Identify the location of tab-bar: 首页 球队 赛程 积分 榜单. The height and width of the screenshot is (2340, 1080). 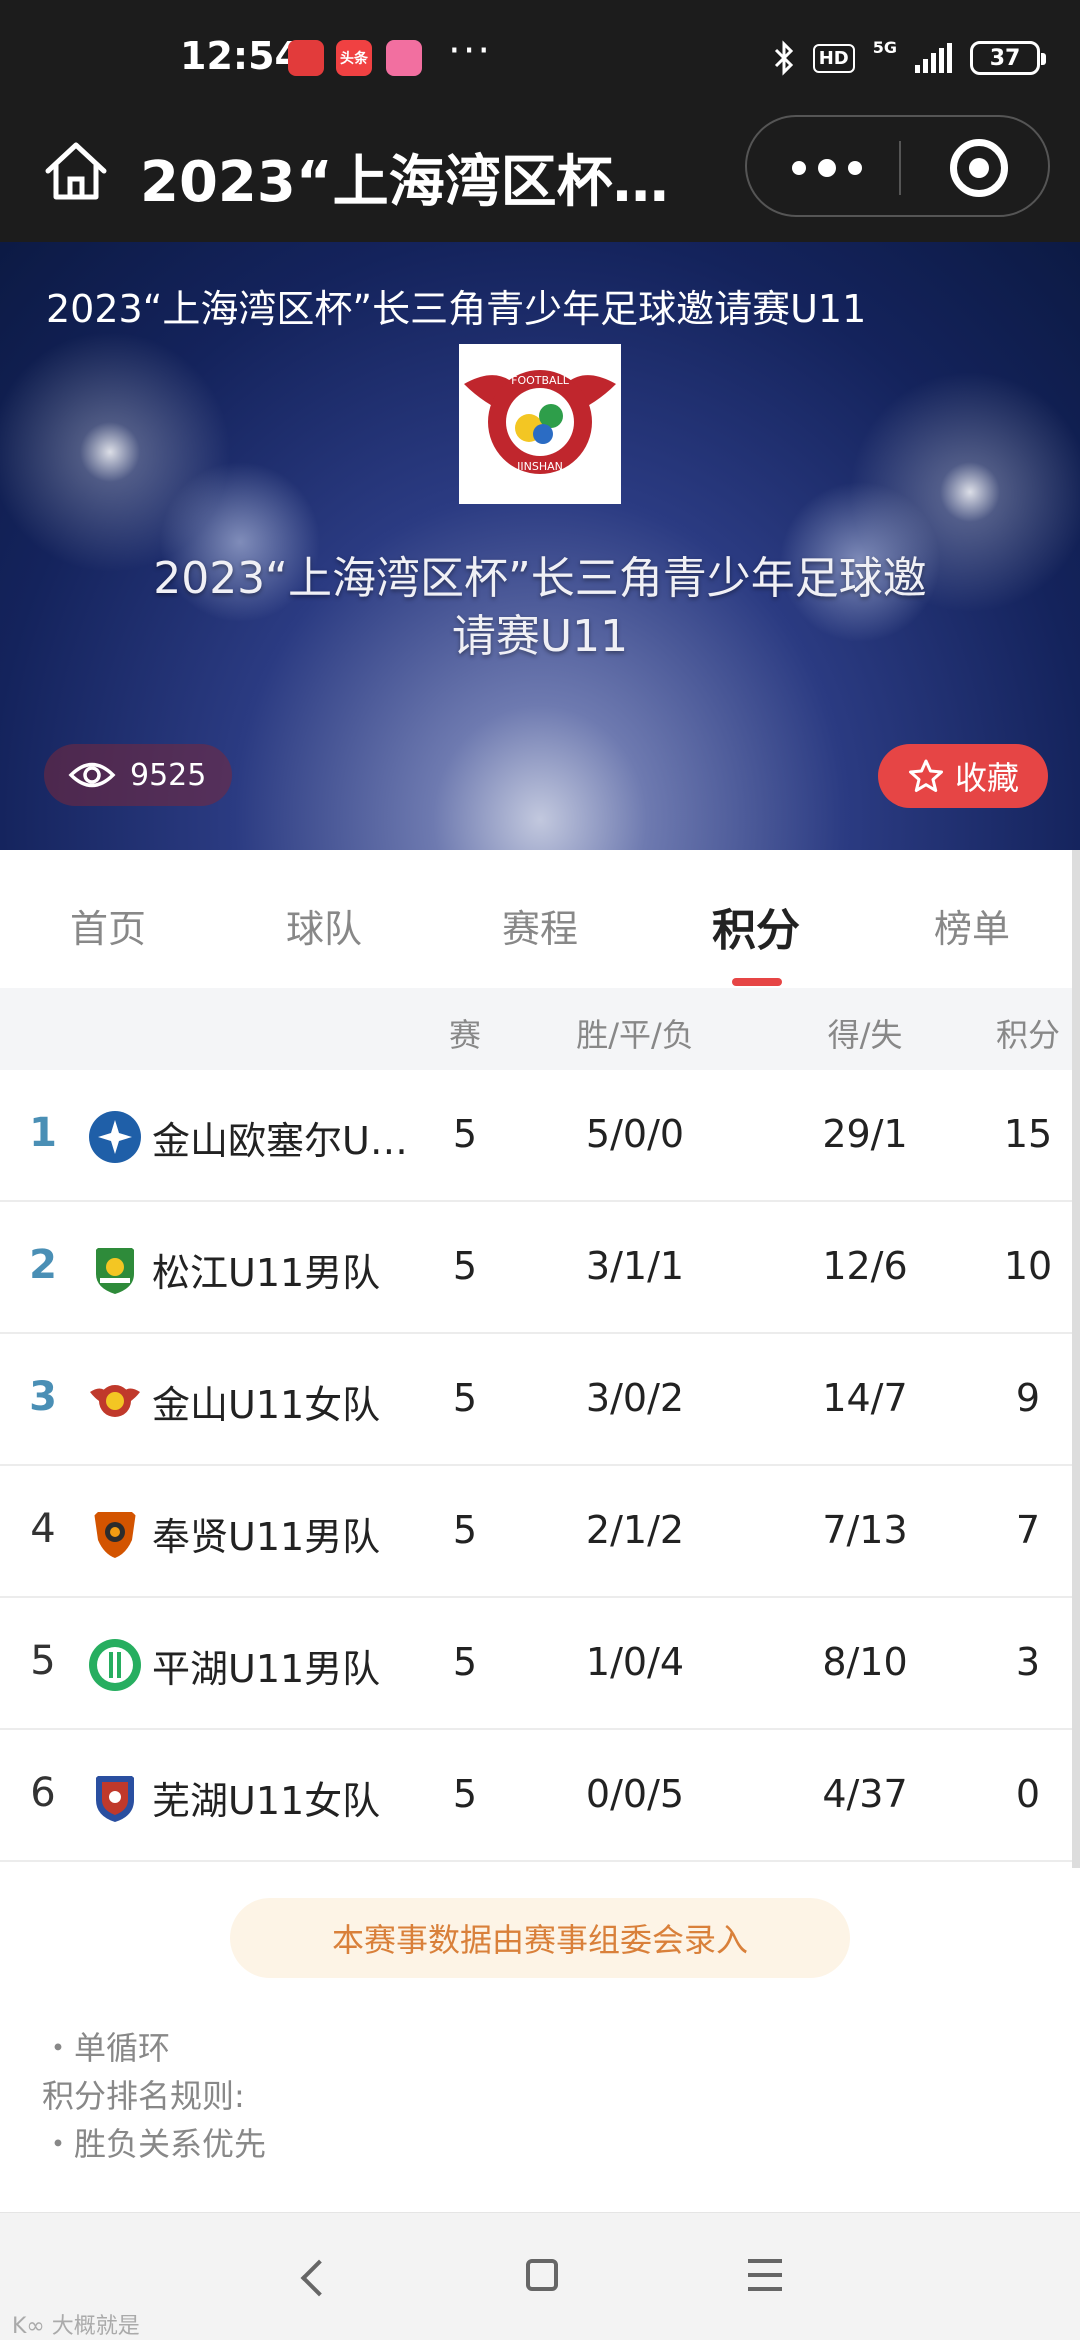
(540, 918).